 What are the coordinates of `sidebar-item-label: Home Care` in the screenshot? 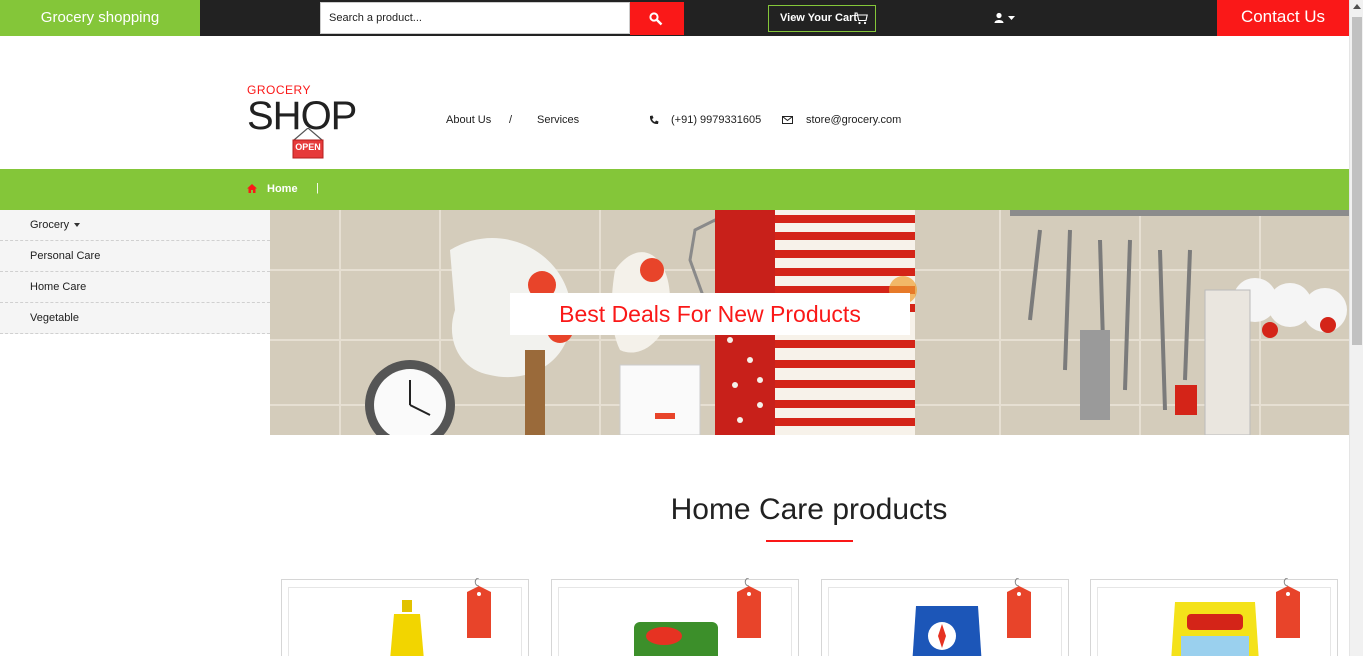 It's located at (58, 287).